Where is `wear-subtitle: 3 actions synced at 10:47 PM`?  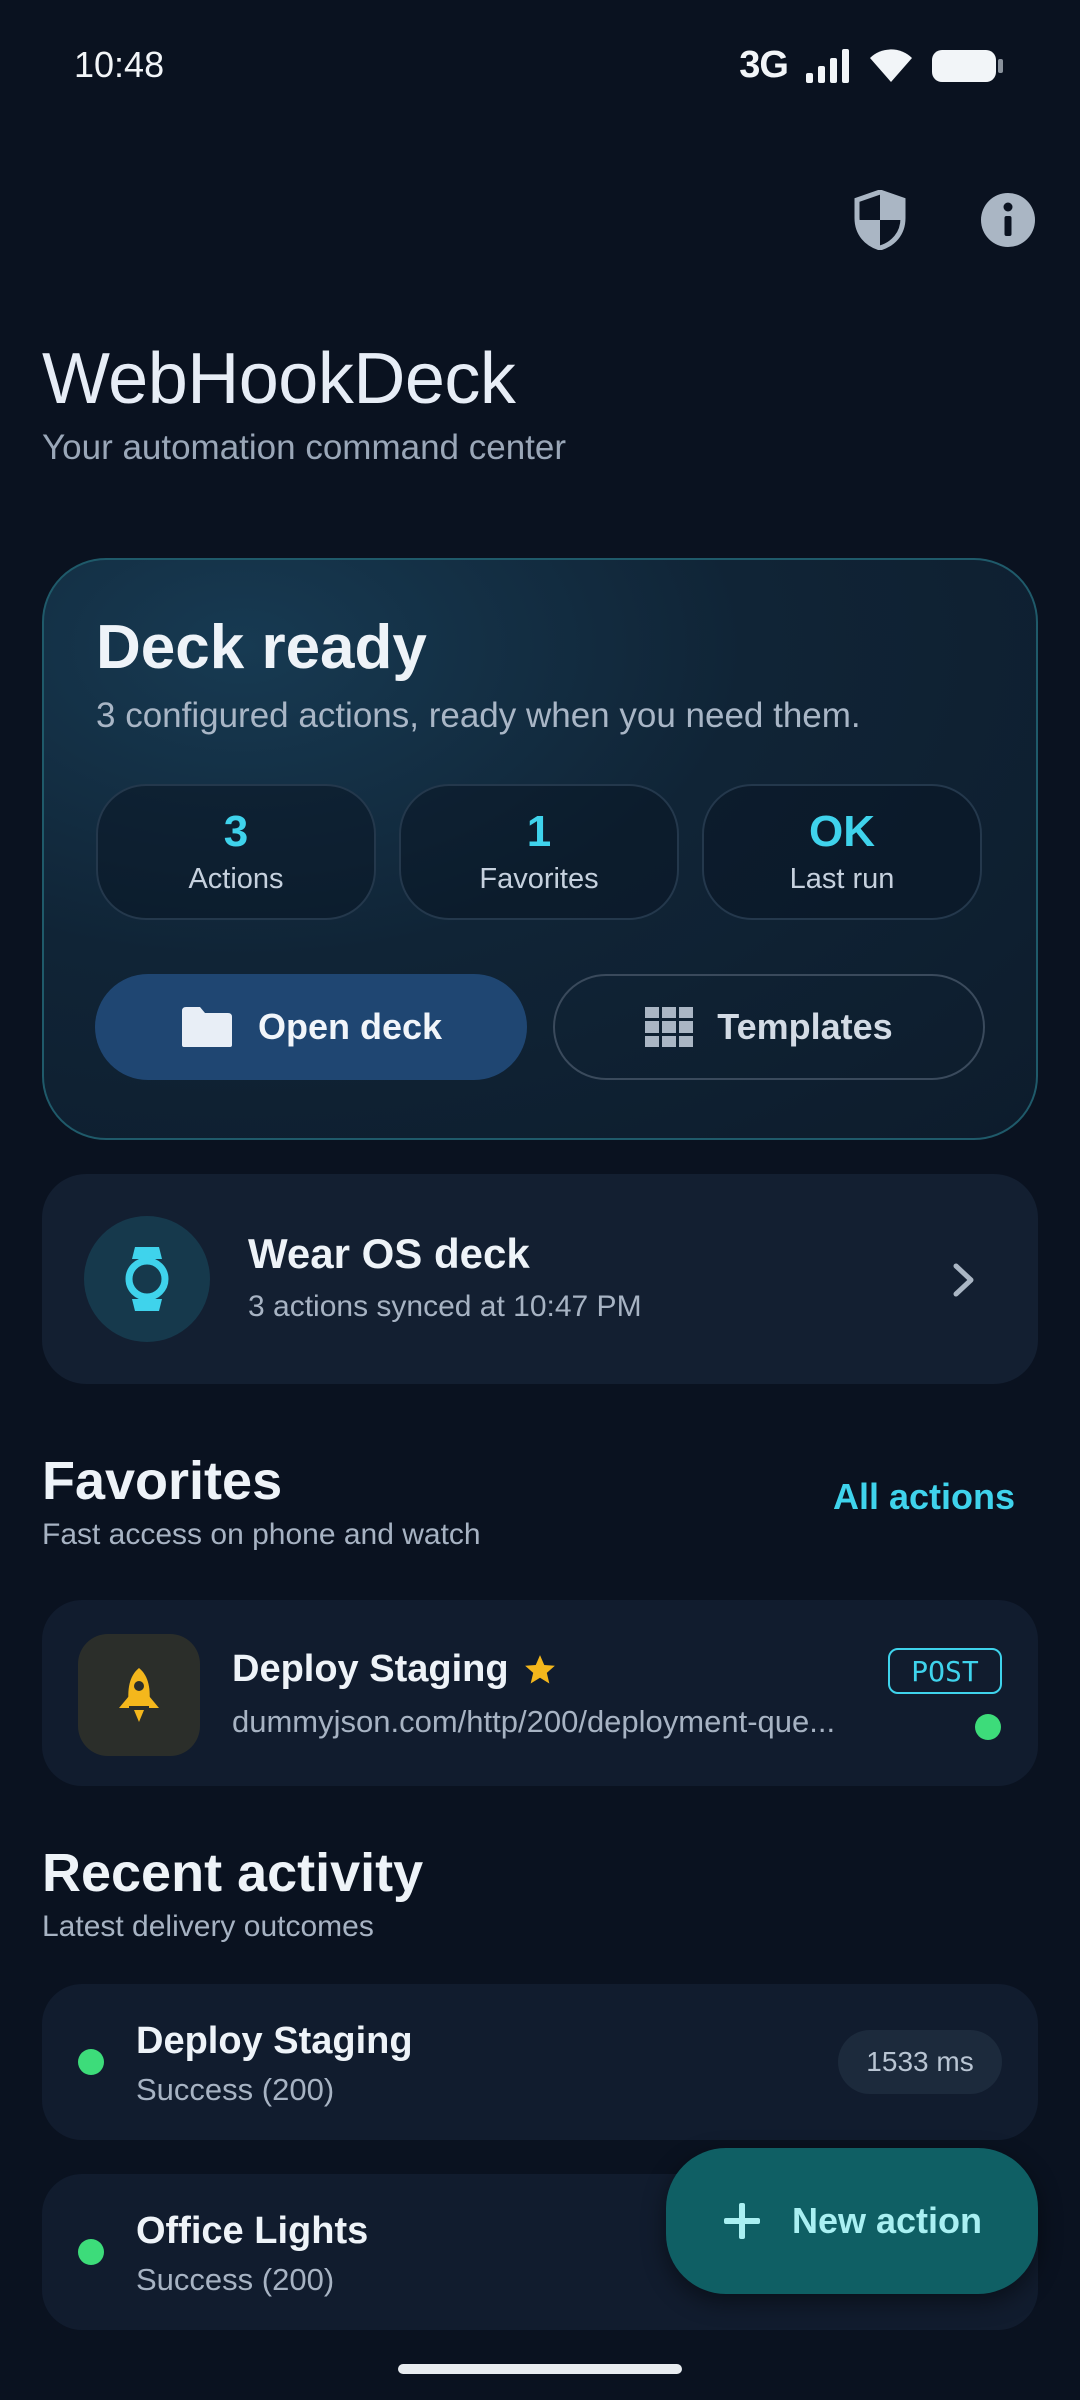 wear-subtitle: 3 actions synced at 10:47 PM is located at coordinates (445, 1306).